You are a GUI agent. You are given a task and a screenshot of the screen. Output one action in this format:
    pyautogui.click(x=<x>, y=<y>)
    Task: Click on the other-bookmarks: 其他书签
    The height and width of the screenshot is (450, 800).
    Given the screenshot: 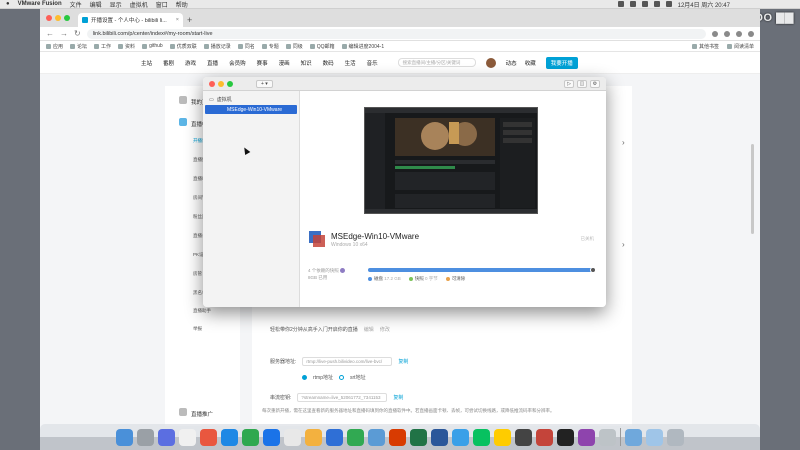 What is the action you would take?
    pyautogui.click(x=705, y=46)
    